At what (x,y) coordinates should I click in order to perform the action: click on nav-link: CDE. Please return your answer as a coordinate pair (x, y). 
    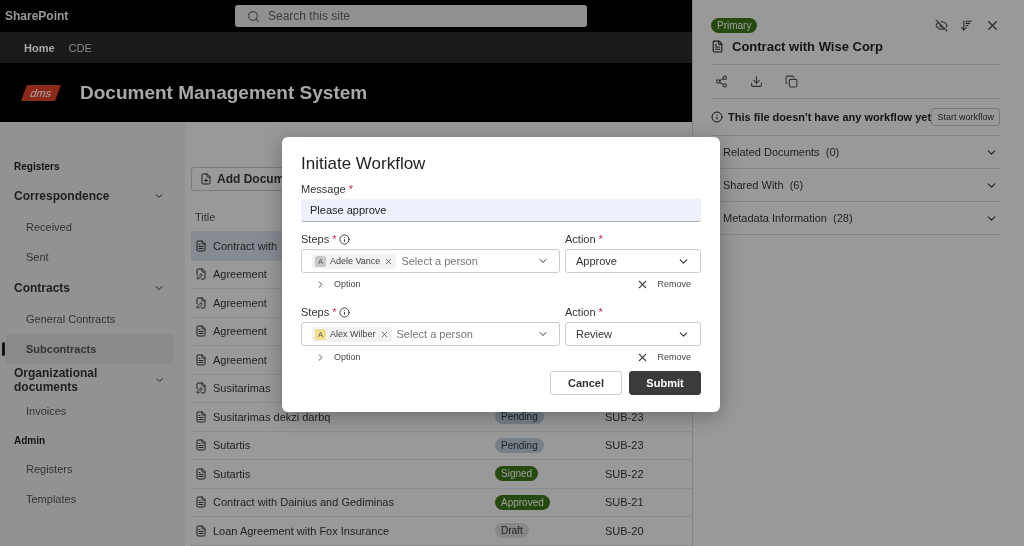
    Looking at the image, I should click on (80, 47).